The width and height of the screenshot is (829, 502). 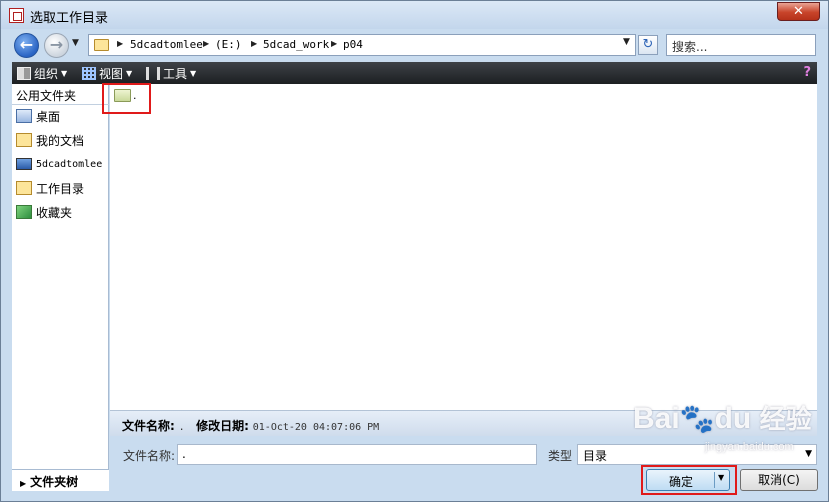 What do you see at coordinates (69, 164) in the screenshot?
I see `sidebar-item-label: 5dcadtomlee` at bounding box center [69, 164].